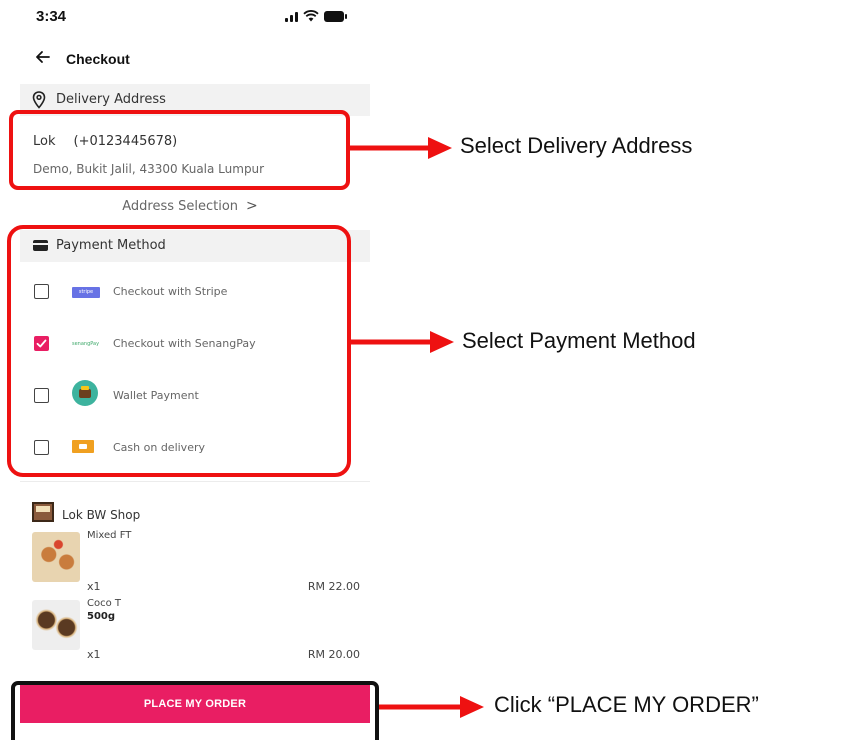 The image size is (847, 740). What do you see at coordinates (197, 564) in the screenshot?
I see `cart-item: Mixed FT x1 RM 22.00` at bounding box center [197, 564].